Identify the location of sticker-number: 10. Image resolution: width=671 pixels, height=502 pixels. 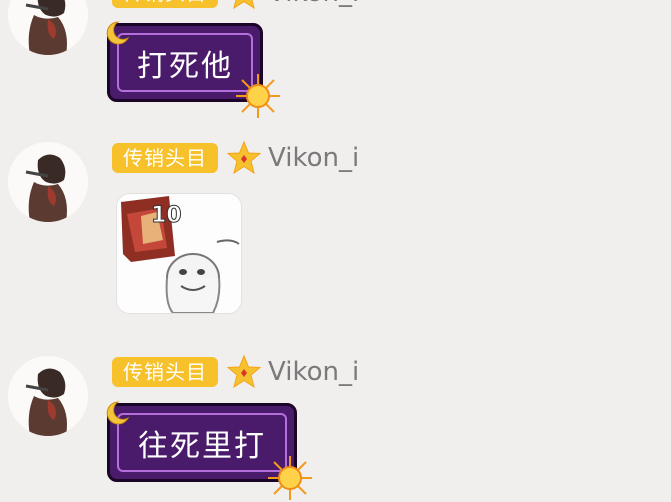
(166, 215).